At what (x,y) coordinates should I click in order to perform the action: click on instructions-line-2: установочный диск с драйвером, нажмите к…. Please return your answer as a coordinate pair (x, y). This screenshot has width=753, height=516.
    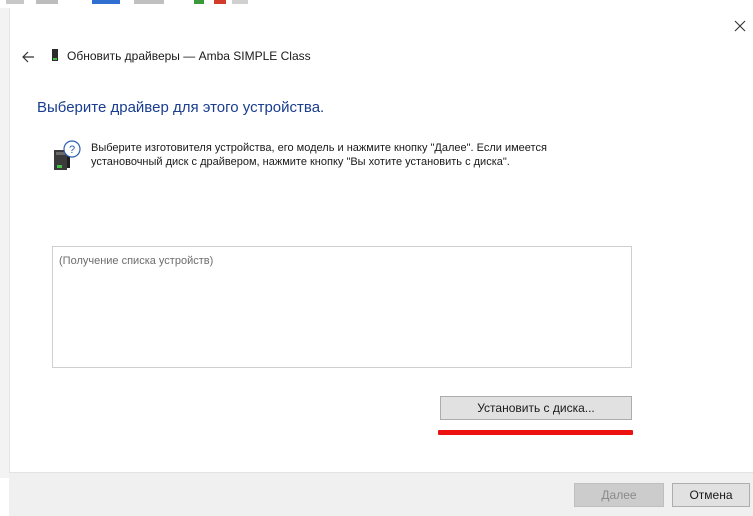
    Looking at the image, I should click on (300, 162).